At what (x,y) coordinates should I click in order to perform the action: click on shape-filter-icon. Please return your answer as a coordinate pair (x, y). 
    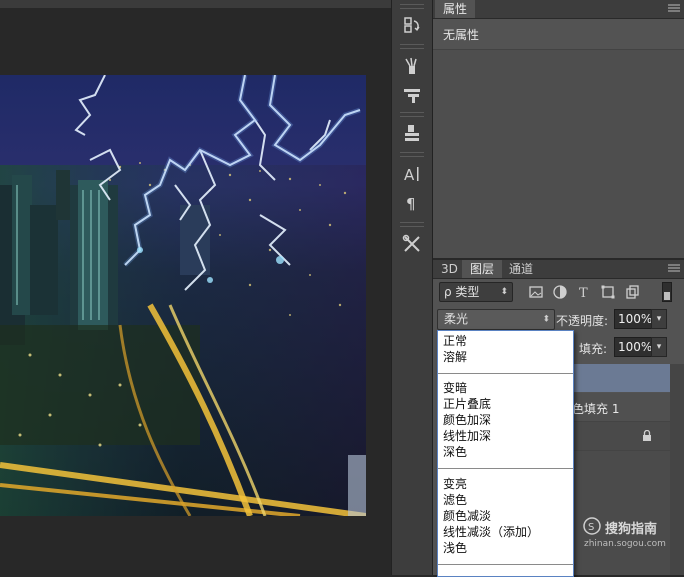
    Looking at the image, I should click on (608, 292).